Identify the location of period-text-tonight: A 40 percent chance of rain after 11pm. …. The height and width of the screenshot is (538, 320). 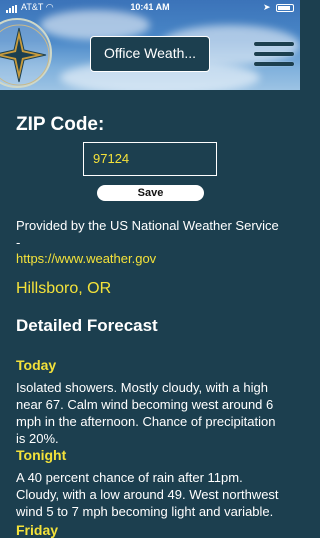
(147, 494).